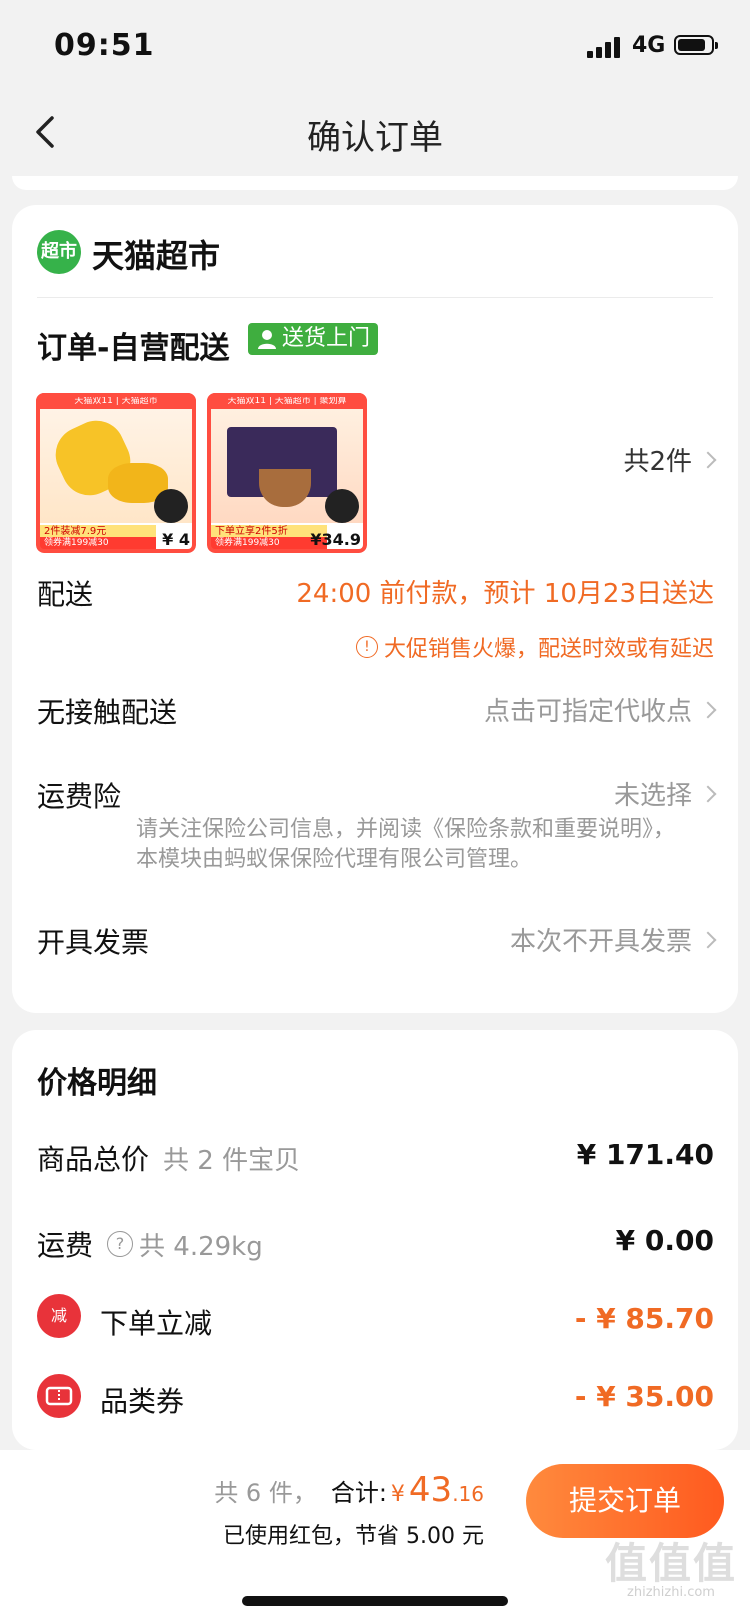 The width and height of the screenshot is (750, 1624). What do you see at coordinates (600, 942) in the screenshot?
I see `invoice-value: 本次不开具发票` at bounding box center [600, 942].